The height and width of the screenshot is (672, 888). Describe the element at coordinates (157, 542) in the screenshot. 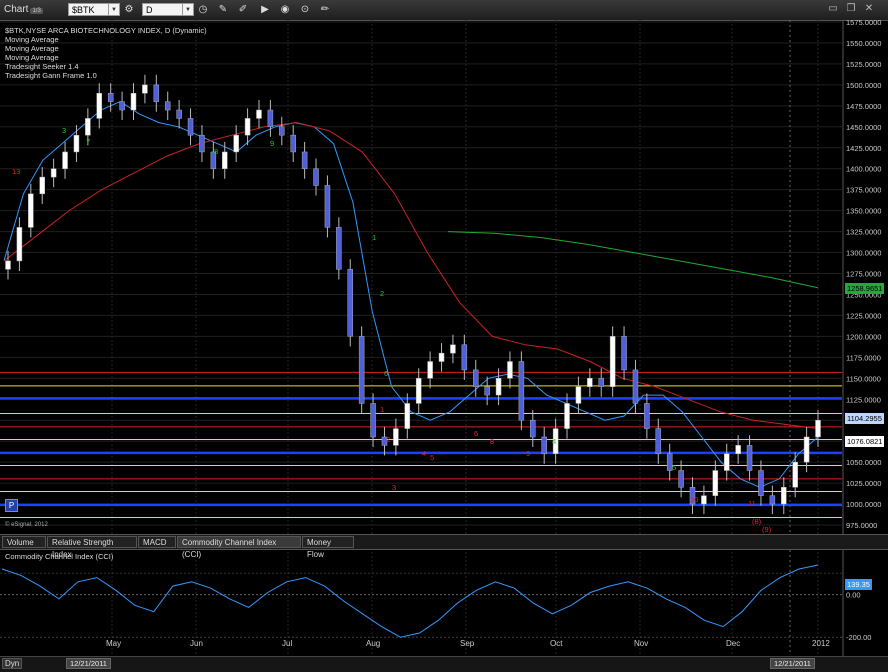

I see `tab-macd: MACD` at that location.